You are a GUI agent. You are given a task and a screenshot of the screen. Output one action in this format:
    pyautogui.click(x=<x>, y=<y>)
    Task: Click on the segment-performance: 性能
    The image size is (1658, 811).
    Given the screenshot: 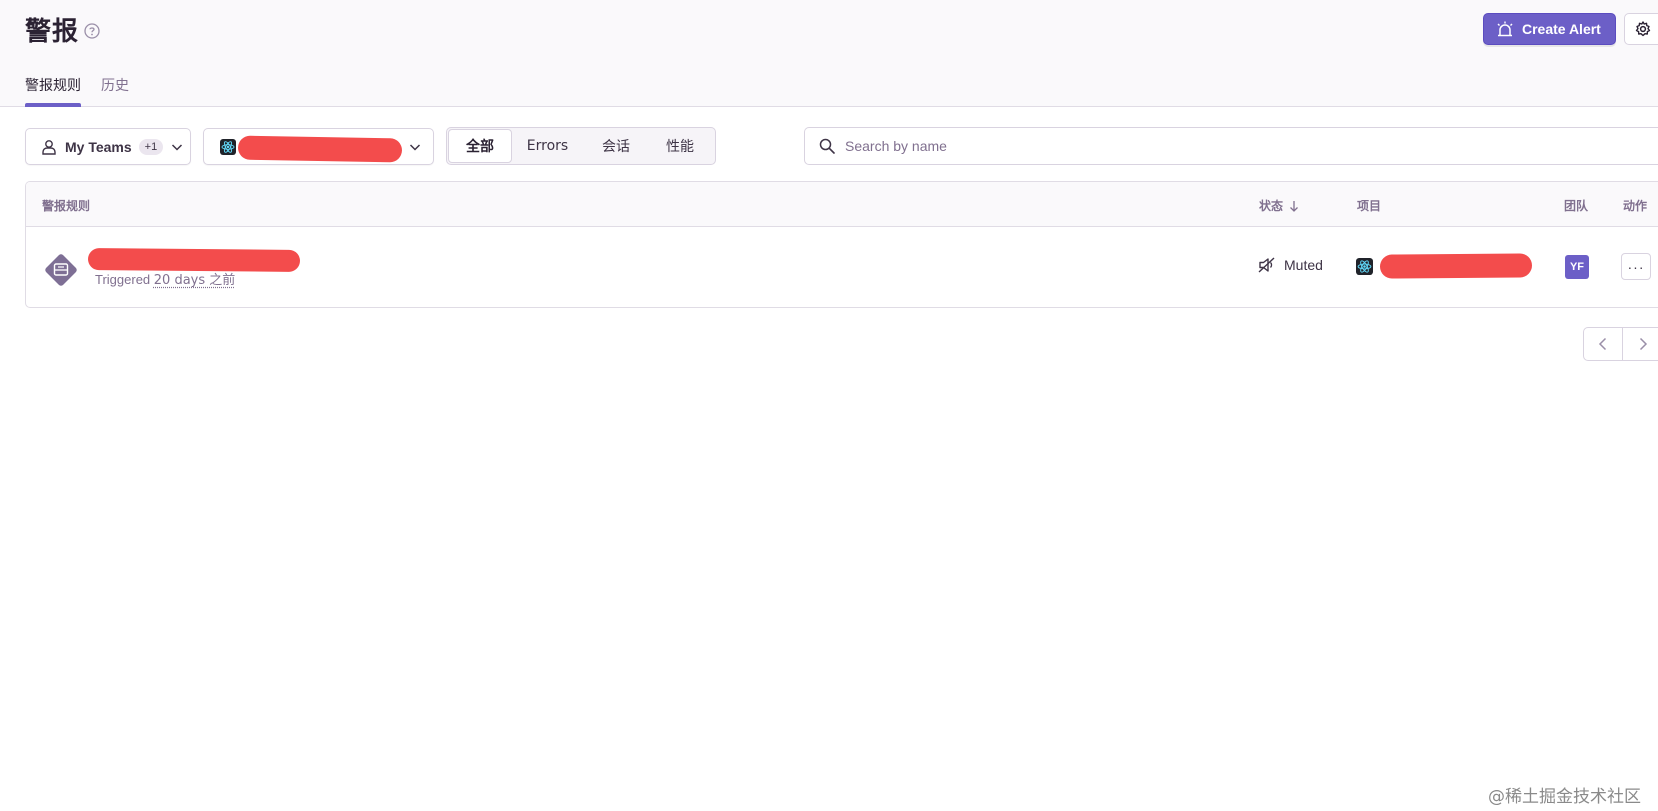 What is the action you would take?
    pyautogui.click(x=680, y=146)
    